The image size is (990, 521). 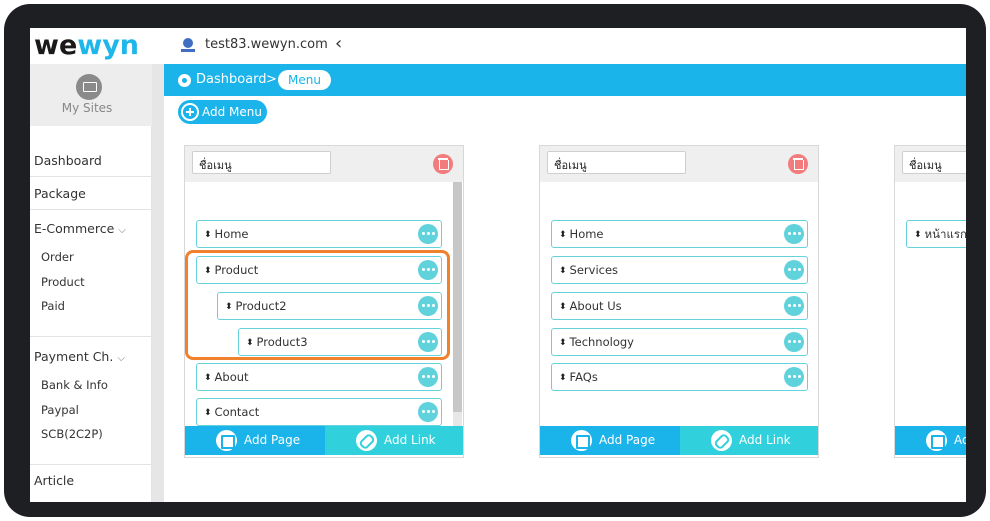 What do you see at coordinates (319, 412) in the screenshot?
I see `menu-item-contact: ⬍ Contact` at bounding box center [319, 412].